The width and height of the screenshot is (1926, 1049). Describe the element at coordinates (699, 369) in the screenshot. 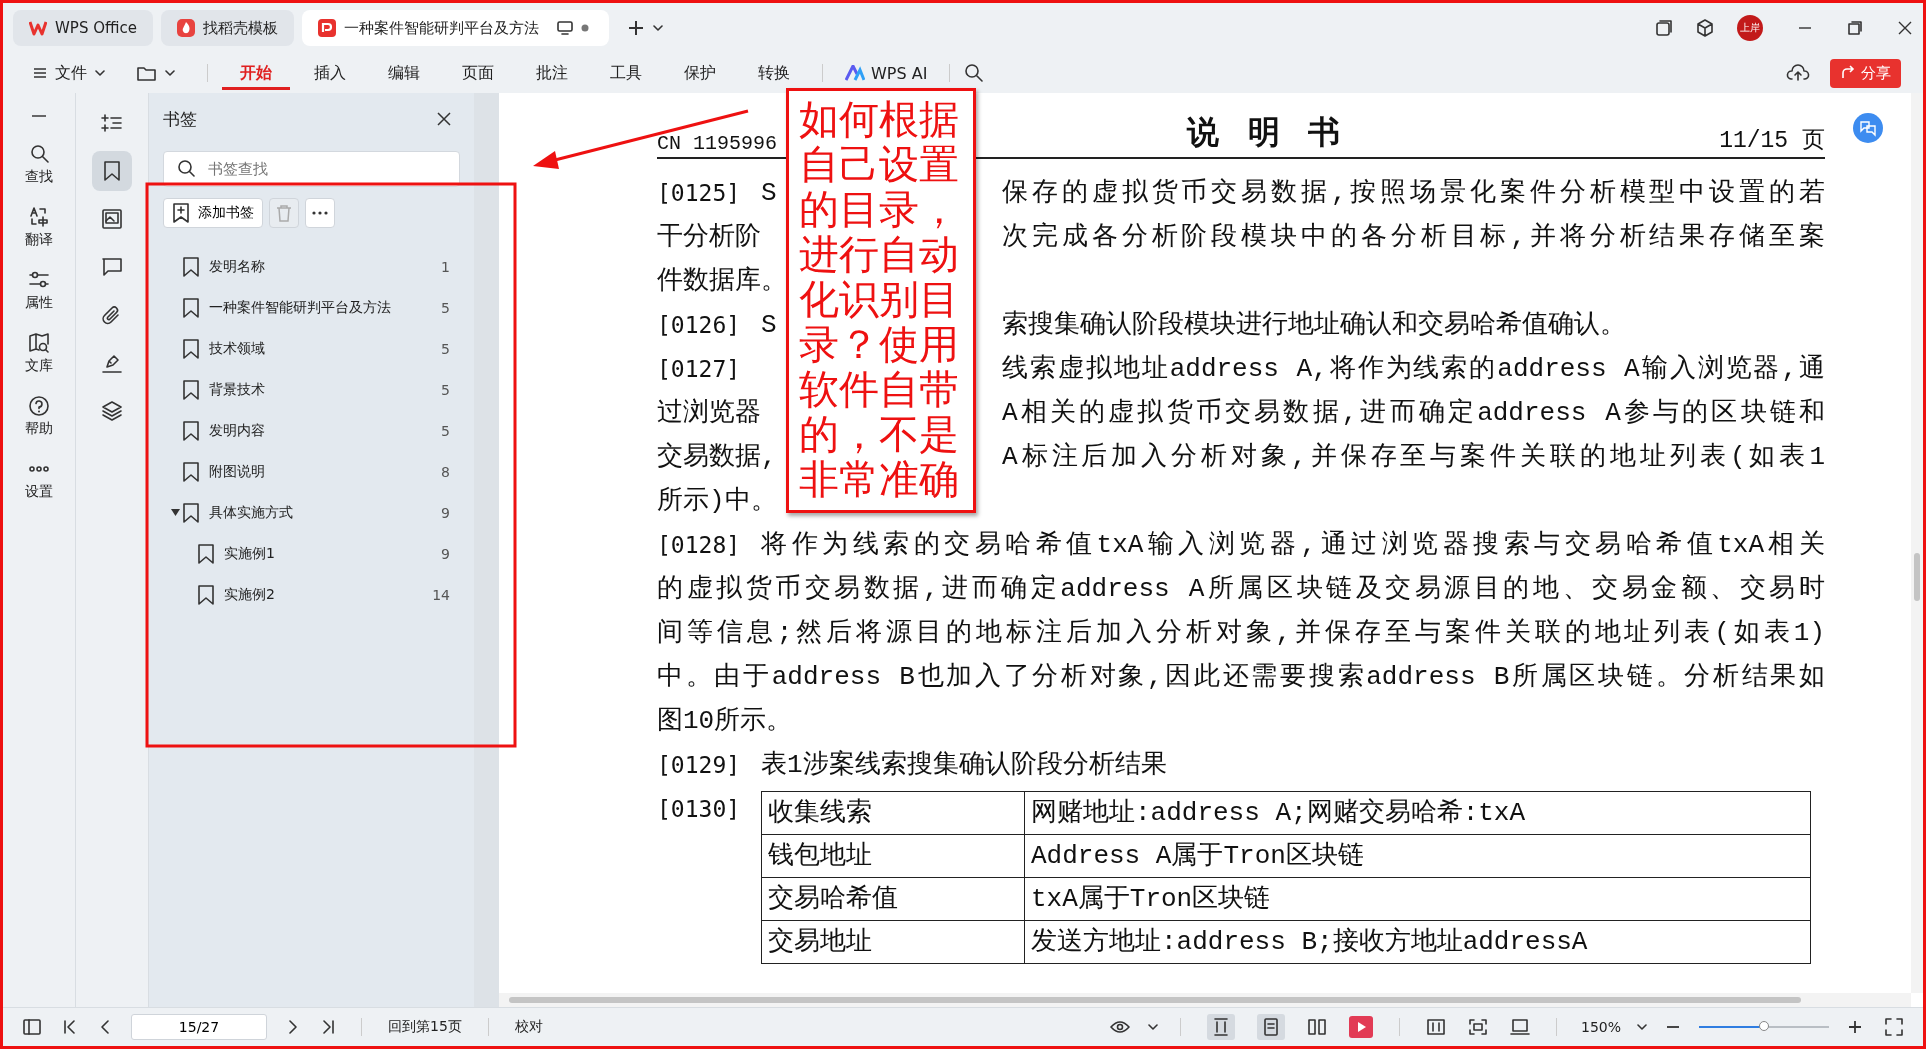

I see `paragraph-number: [0127]` at that location.